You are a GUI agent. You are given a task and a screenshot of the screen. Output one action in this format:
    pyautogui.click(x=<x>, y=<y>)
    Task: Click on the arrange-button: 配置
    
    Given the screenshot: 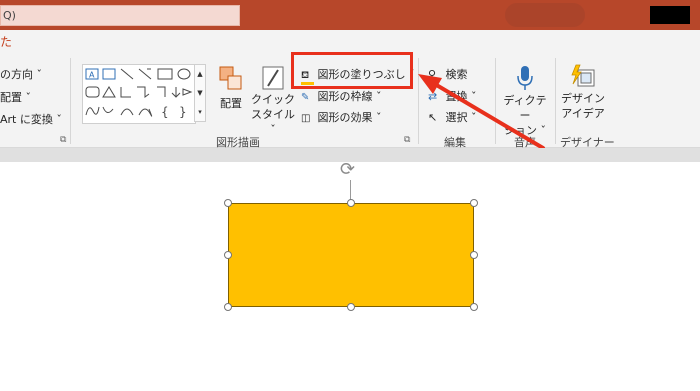 What is the action you would take?
    pyautogui.click(x=231, y=87)
    